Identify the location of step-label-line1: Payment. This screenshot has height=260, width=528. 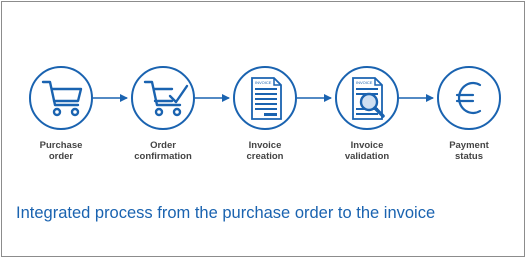
(469, 145).